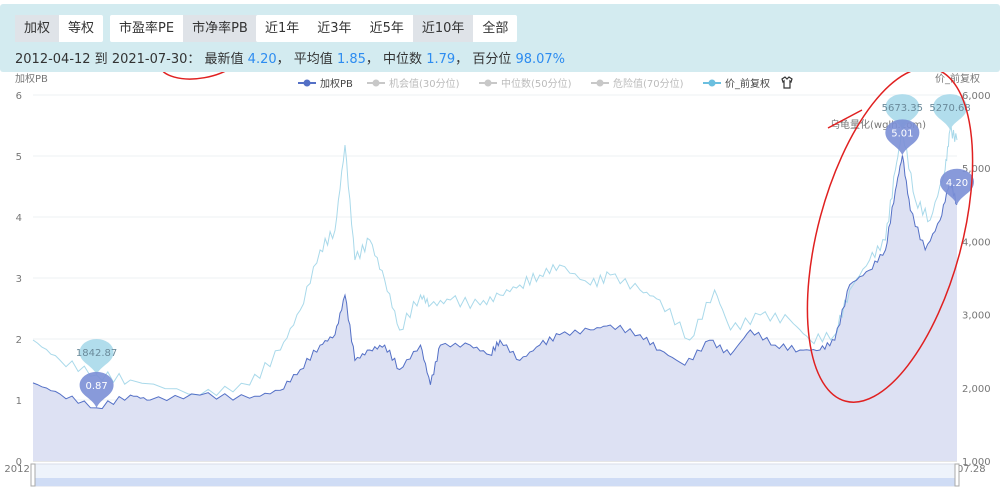 The height and width of the screenshot is (493, 1000). Describe the element at coordinates (441, 59) in the screenshot. I see `median-value: 1.79` at that location.